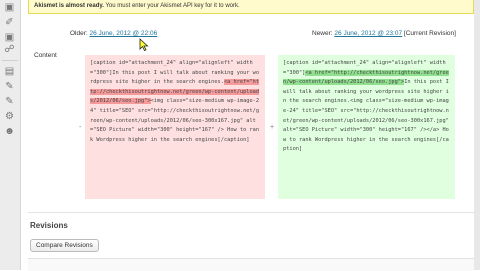 This screenshot has height=271, width=480. What do you see at coordinates (9, 101) in the screenshot?
I see `appearance-icon: ✎` at bounding box center [9, 101].